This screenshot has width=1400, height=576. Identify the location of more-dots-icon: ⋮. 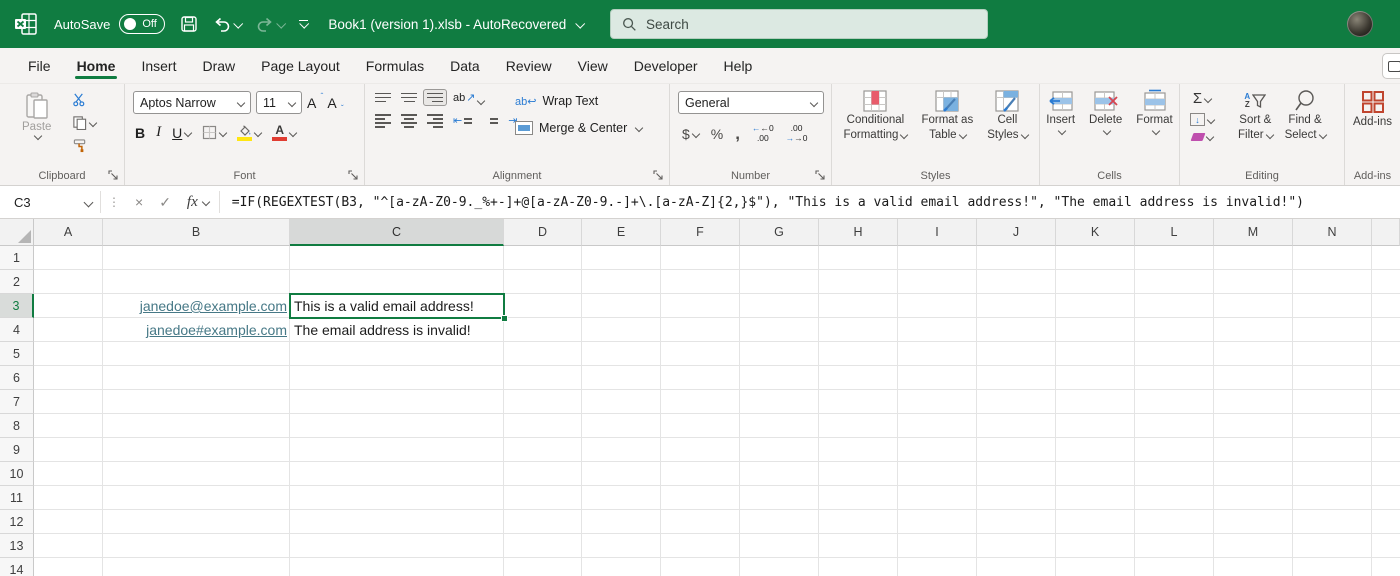
(114, 202).